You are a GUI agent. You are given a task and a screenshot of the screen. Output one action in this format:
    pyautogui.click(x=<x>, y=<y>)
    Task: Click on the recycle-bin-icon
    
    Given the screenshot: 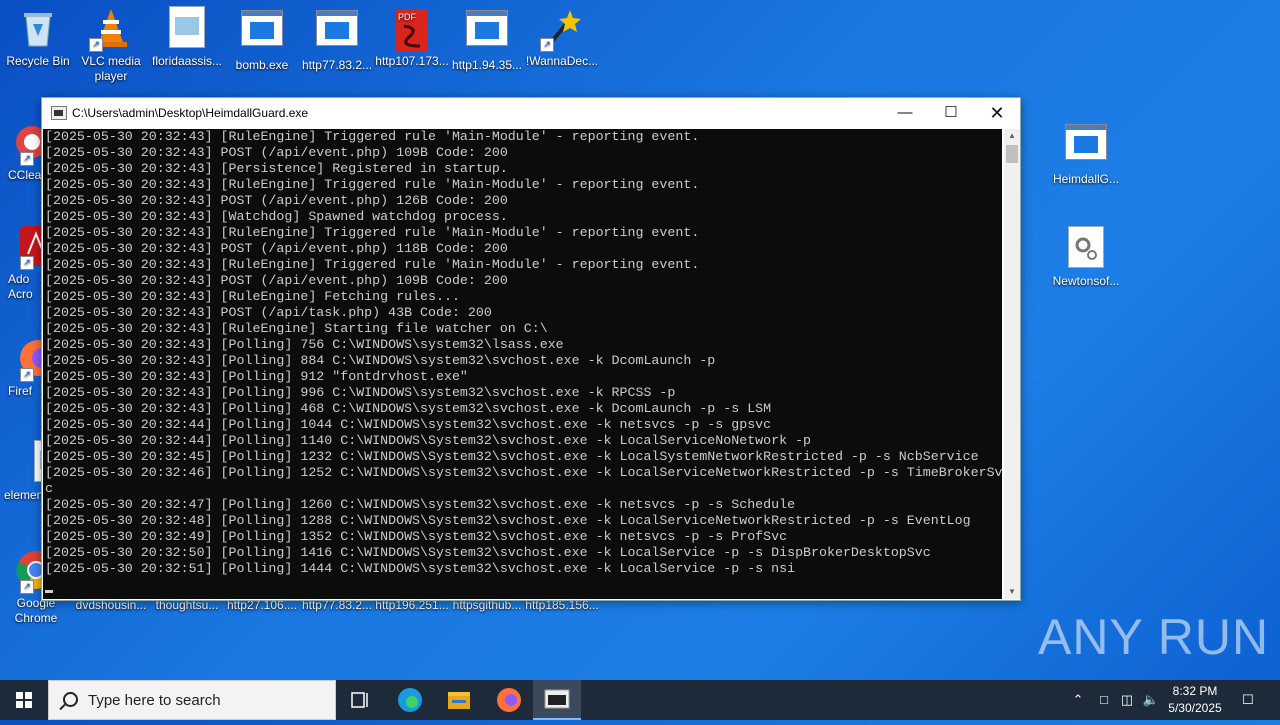 What is the action you would take?
    pyautogui.click(x=38, y=28)
    